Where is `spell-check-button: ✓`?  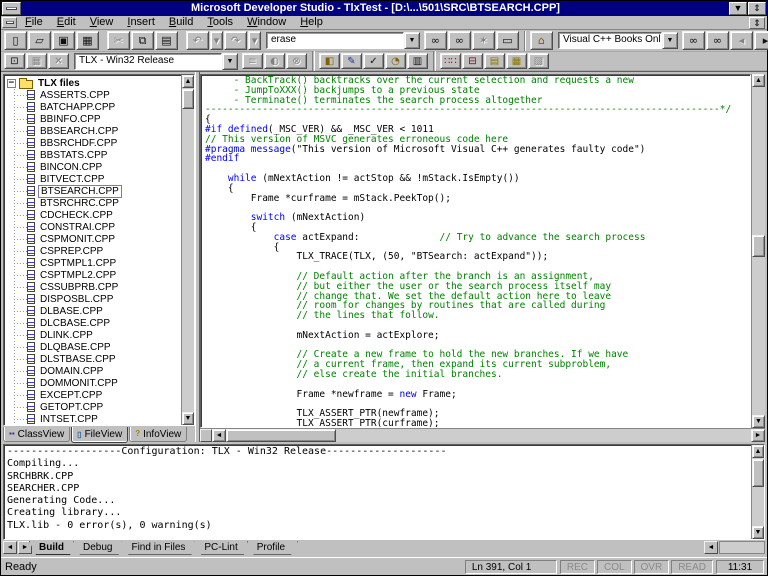
spell-check-button: ✓ is located at coordinates (373, 61).